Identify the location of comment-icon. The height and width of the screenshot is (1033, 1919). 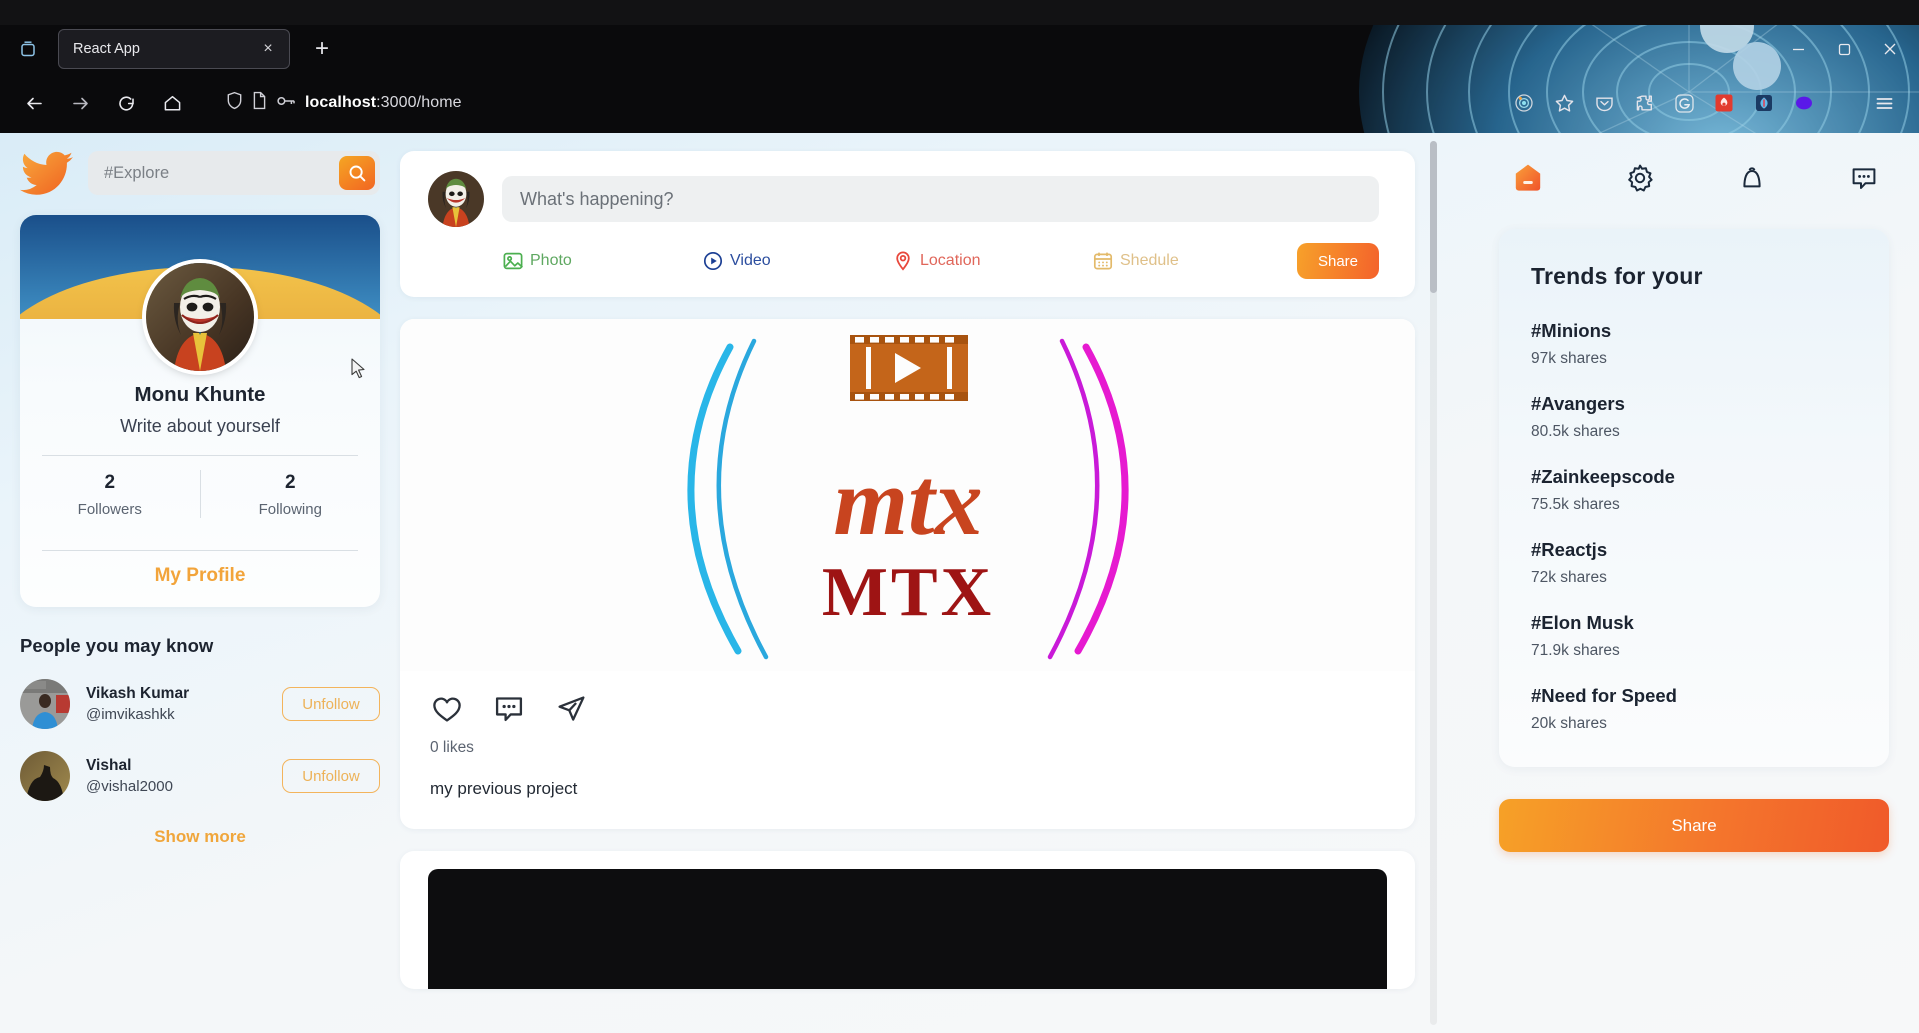
(509, 708).